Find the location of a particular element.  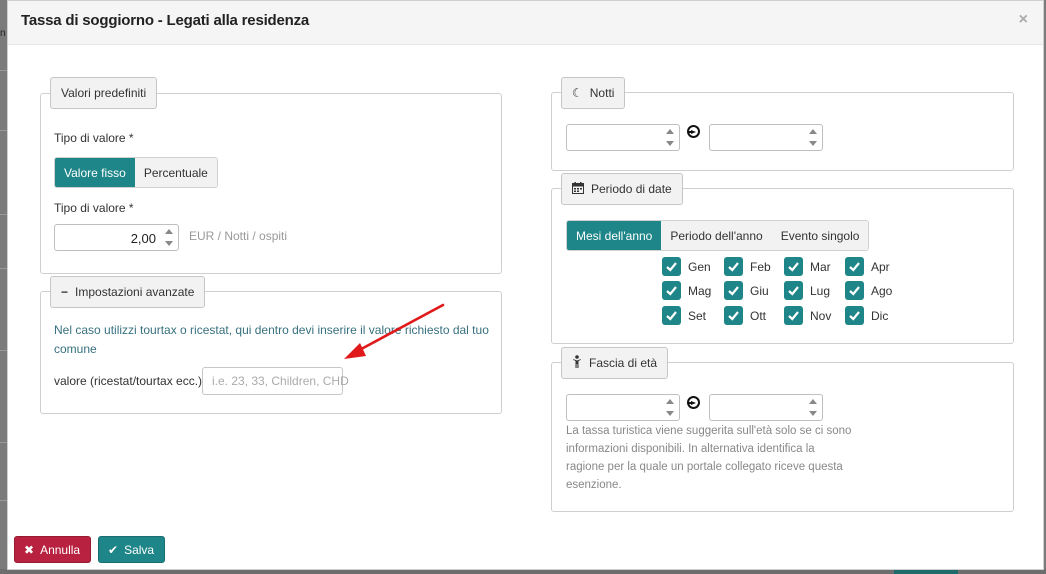

valori-predefiniti-legend: Valori predefiniti is located at coordinates (104, 93).